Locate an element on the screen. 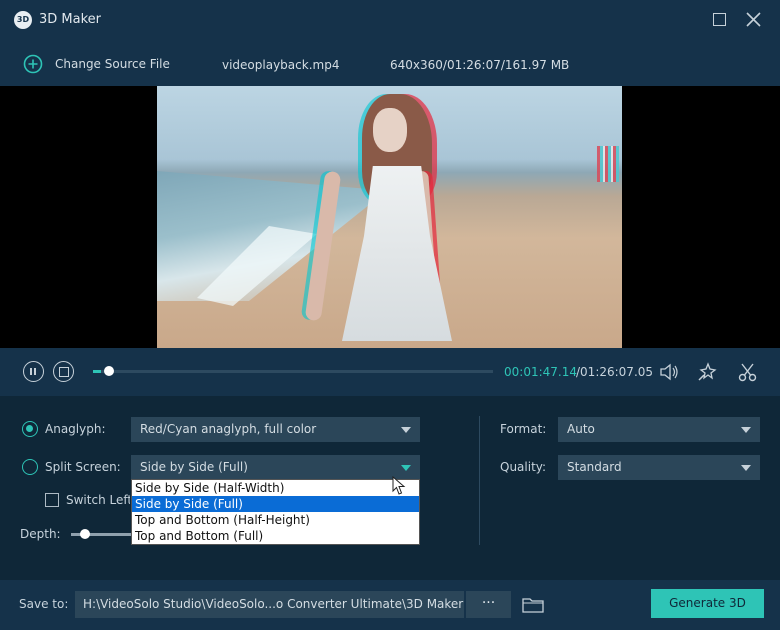 The height and width of the screenshot is (630, 780). figure-face-shape is located at coordinates (390, 130).